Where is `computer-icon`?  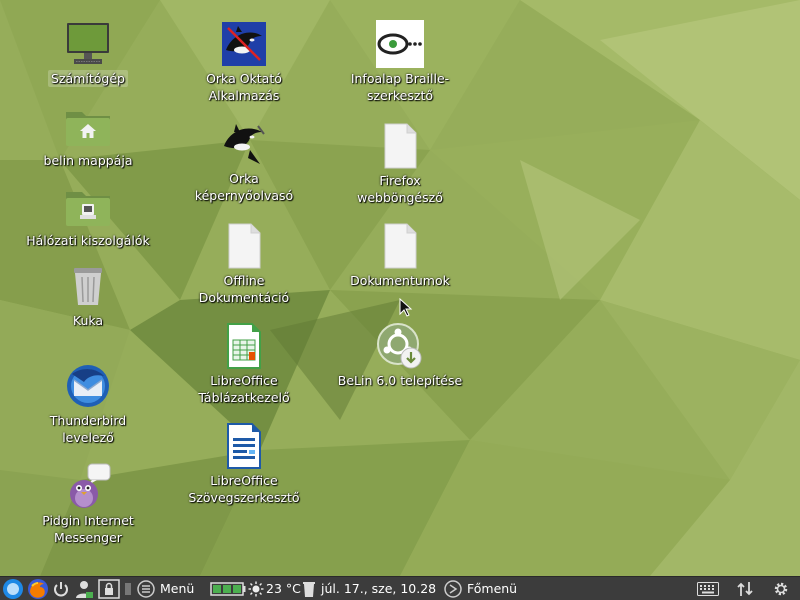
computer-icon is located at coordinates (88, 43).